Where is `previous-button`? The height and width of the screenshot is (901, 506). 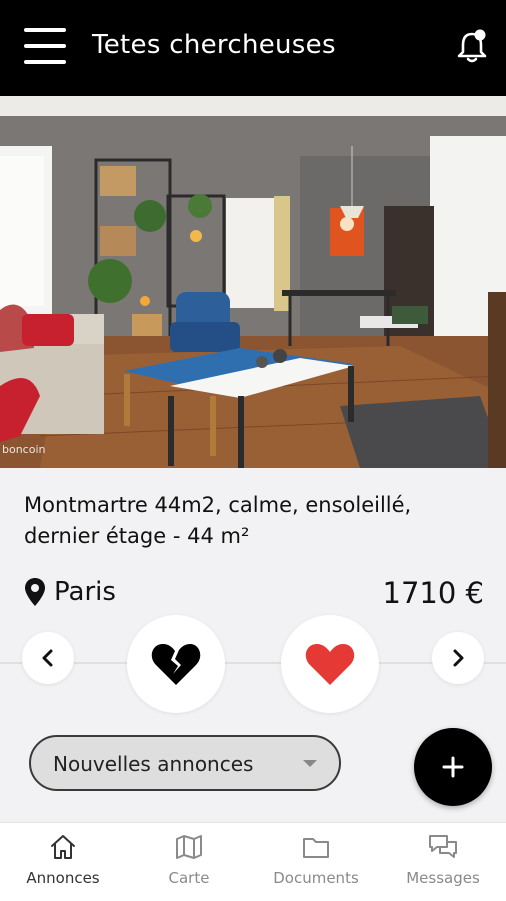
previous-button is located at coordinates (48, 658).